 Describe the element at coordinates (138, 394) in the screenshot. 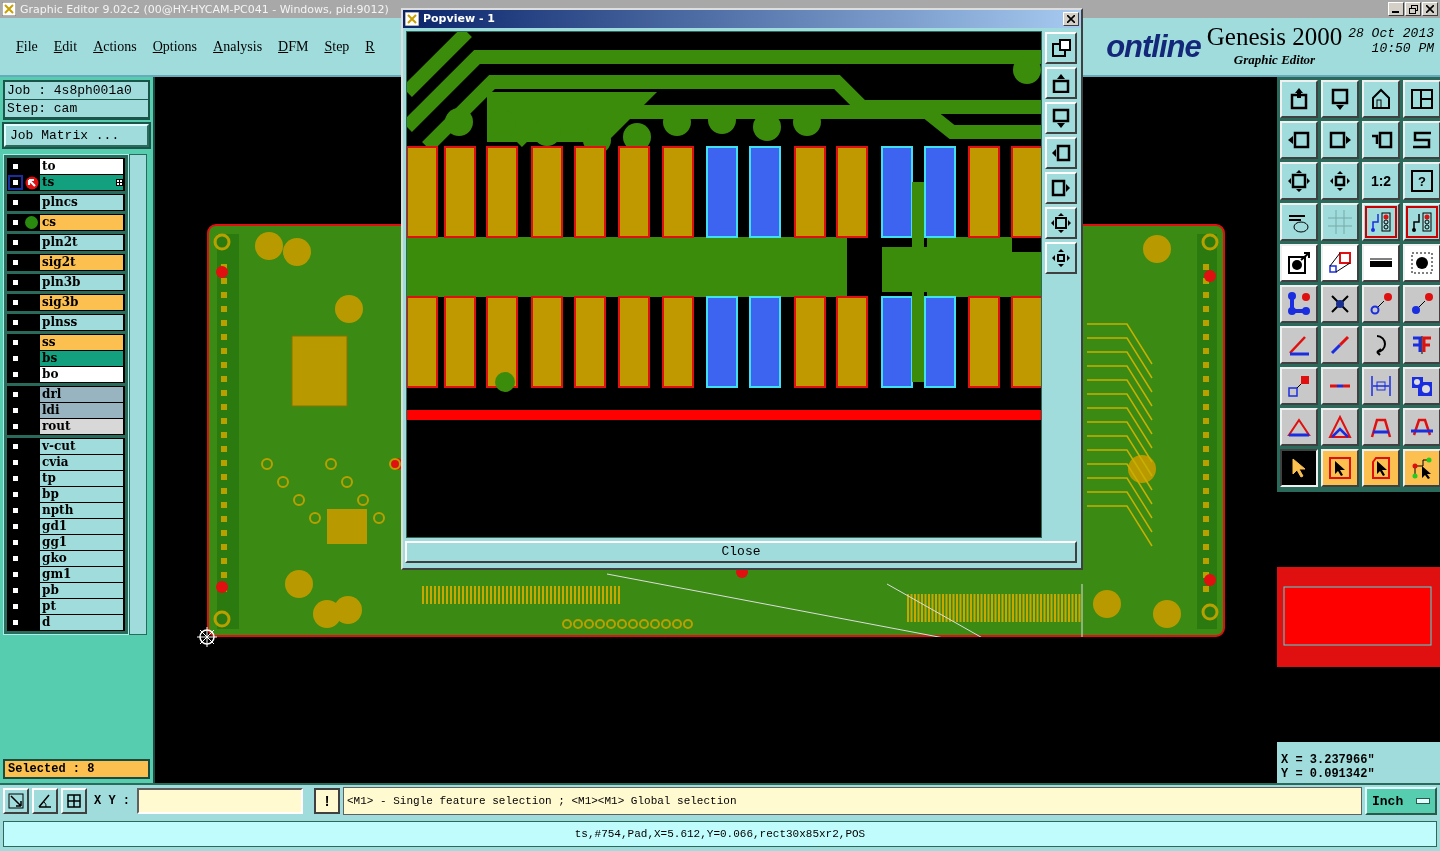

I see `layer-scrollbar` at that location.